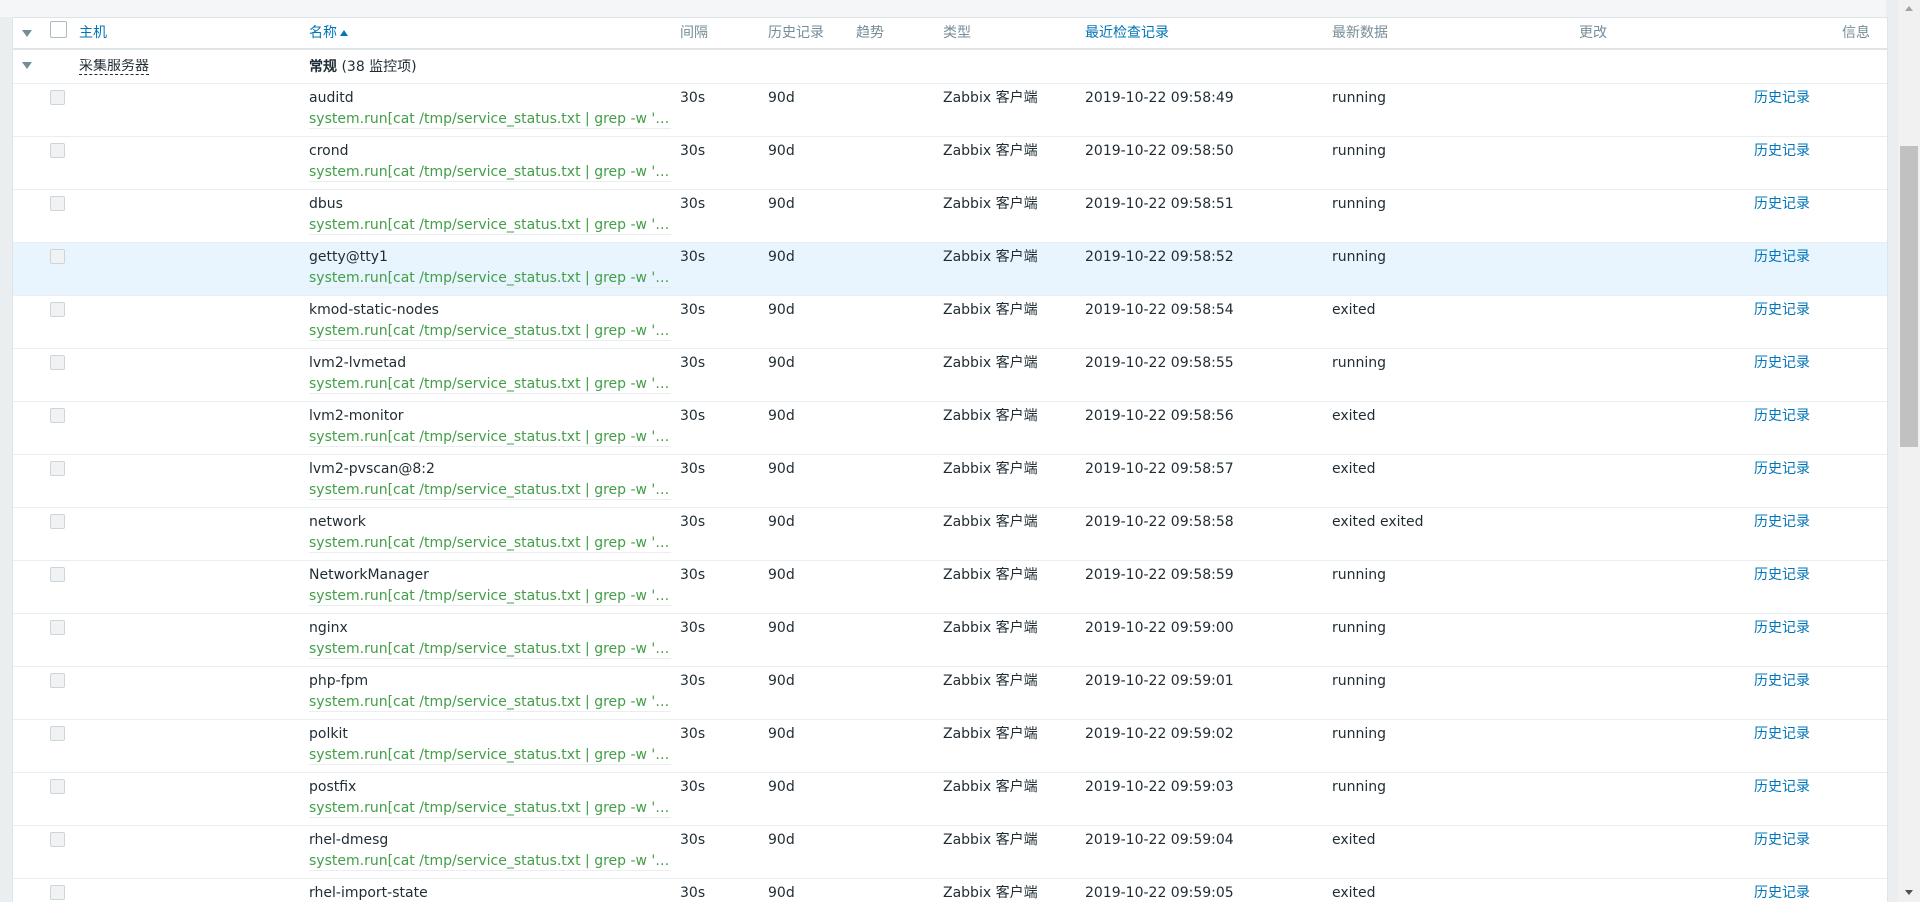 The image size is (1920, 902). What do you see at coordinates (1159, 469) in the screenshot?
I see `item-last-check: 2019-10-22 09:58:57` at bounding box center [1159, 469].